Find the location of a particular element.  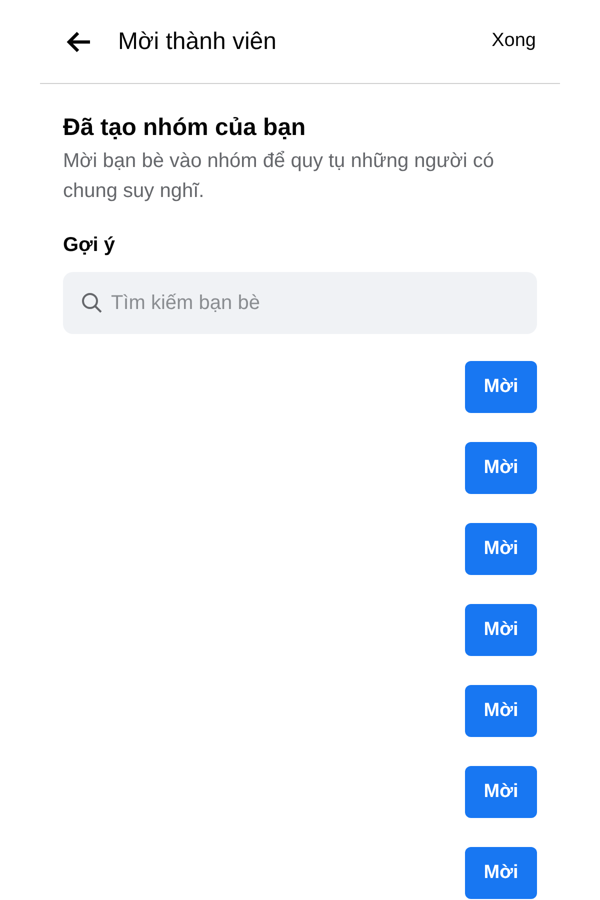

description: Mời bạn bè vào nhóm để quy tụ những người có chung suy nghĩ. is located at coordinates (279, 176).